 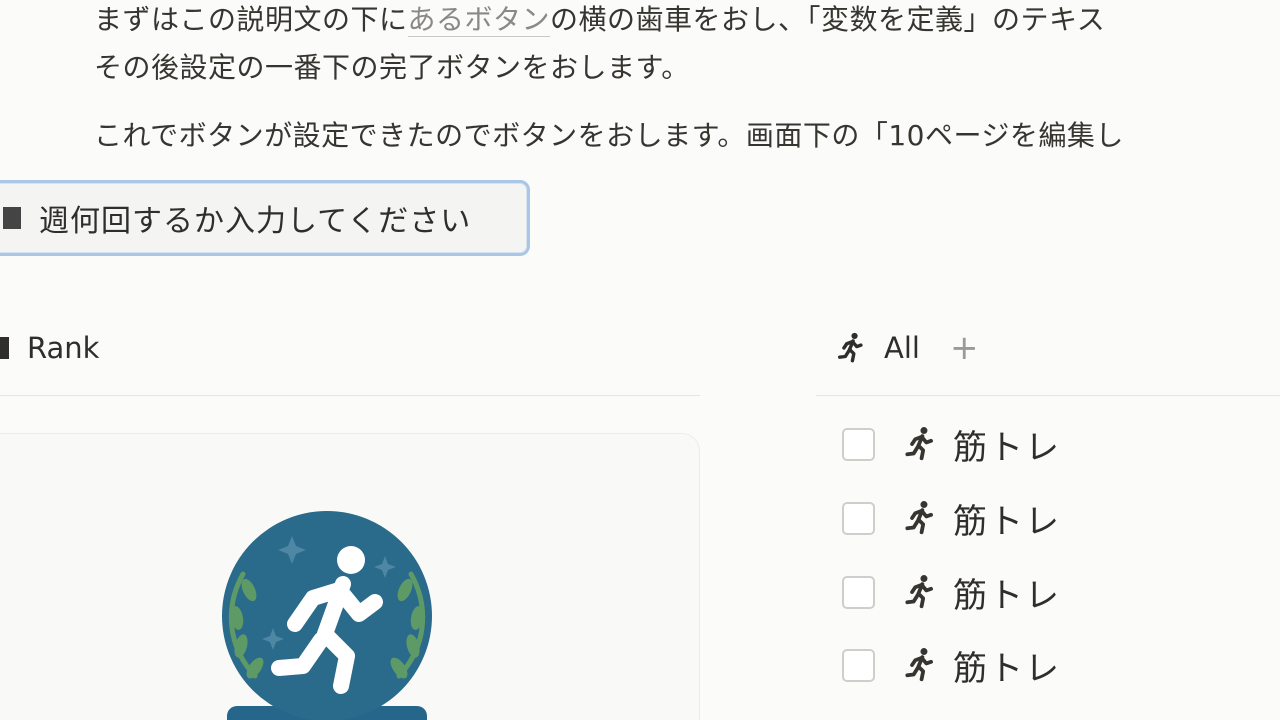 I want to click on rank-title: Rank, so click(x=63, y=348).